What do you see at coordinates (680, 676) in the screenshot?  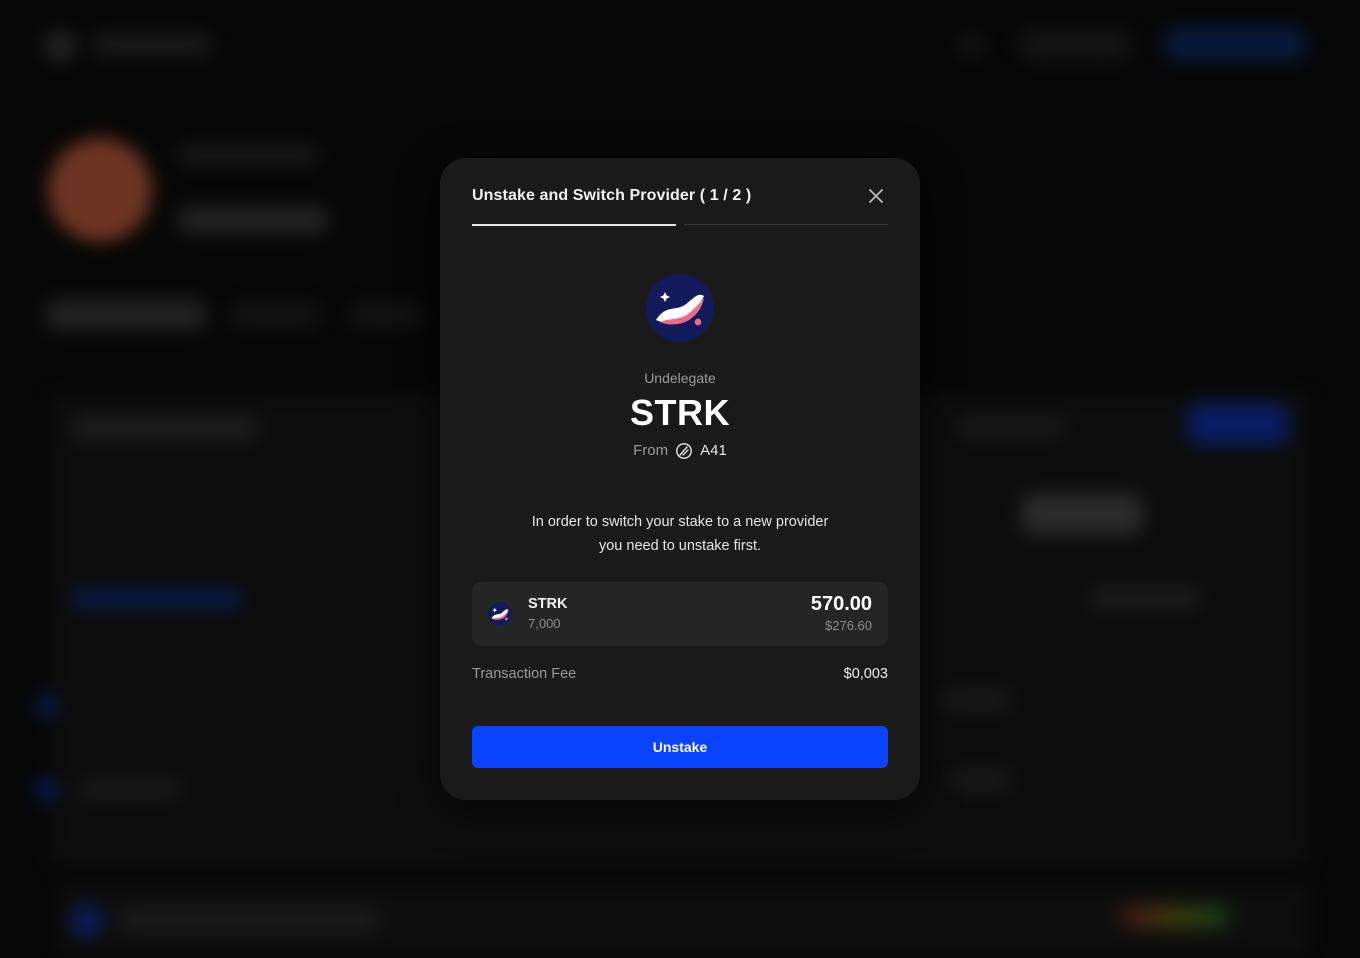 I see `transaction-fee-row: Transaction Fee $0,003` at bounding box center [680, 676].